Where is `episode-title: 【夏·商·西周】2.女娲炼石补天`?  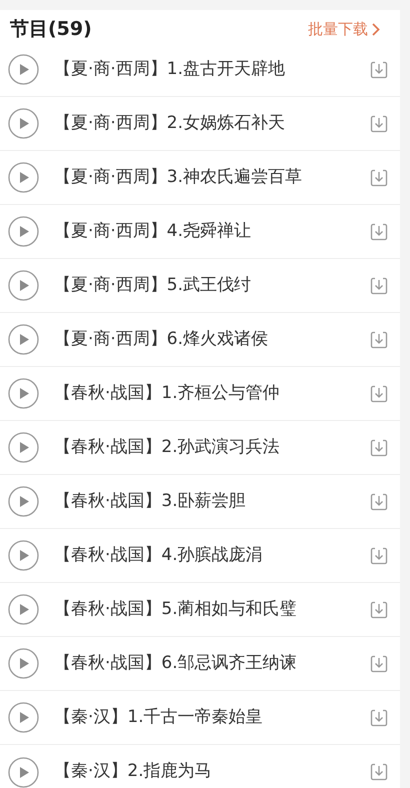
episode-title: 【夏·商·西周】2.女娲炼石补天 is located at coordinates (212, 123).